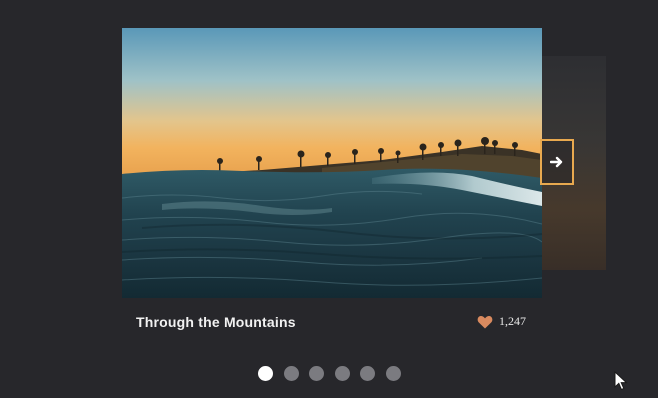 This screenshot has width=658, height=398. I want to click on like-counter: 1,247, so click(501, 321).